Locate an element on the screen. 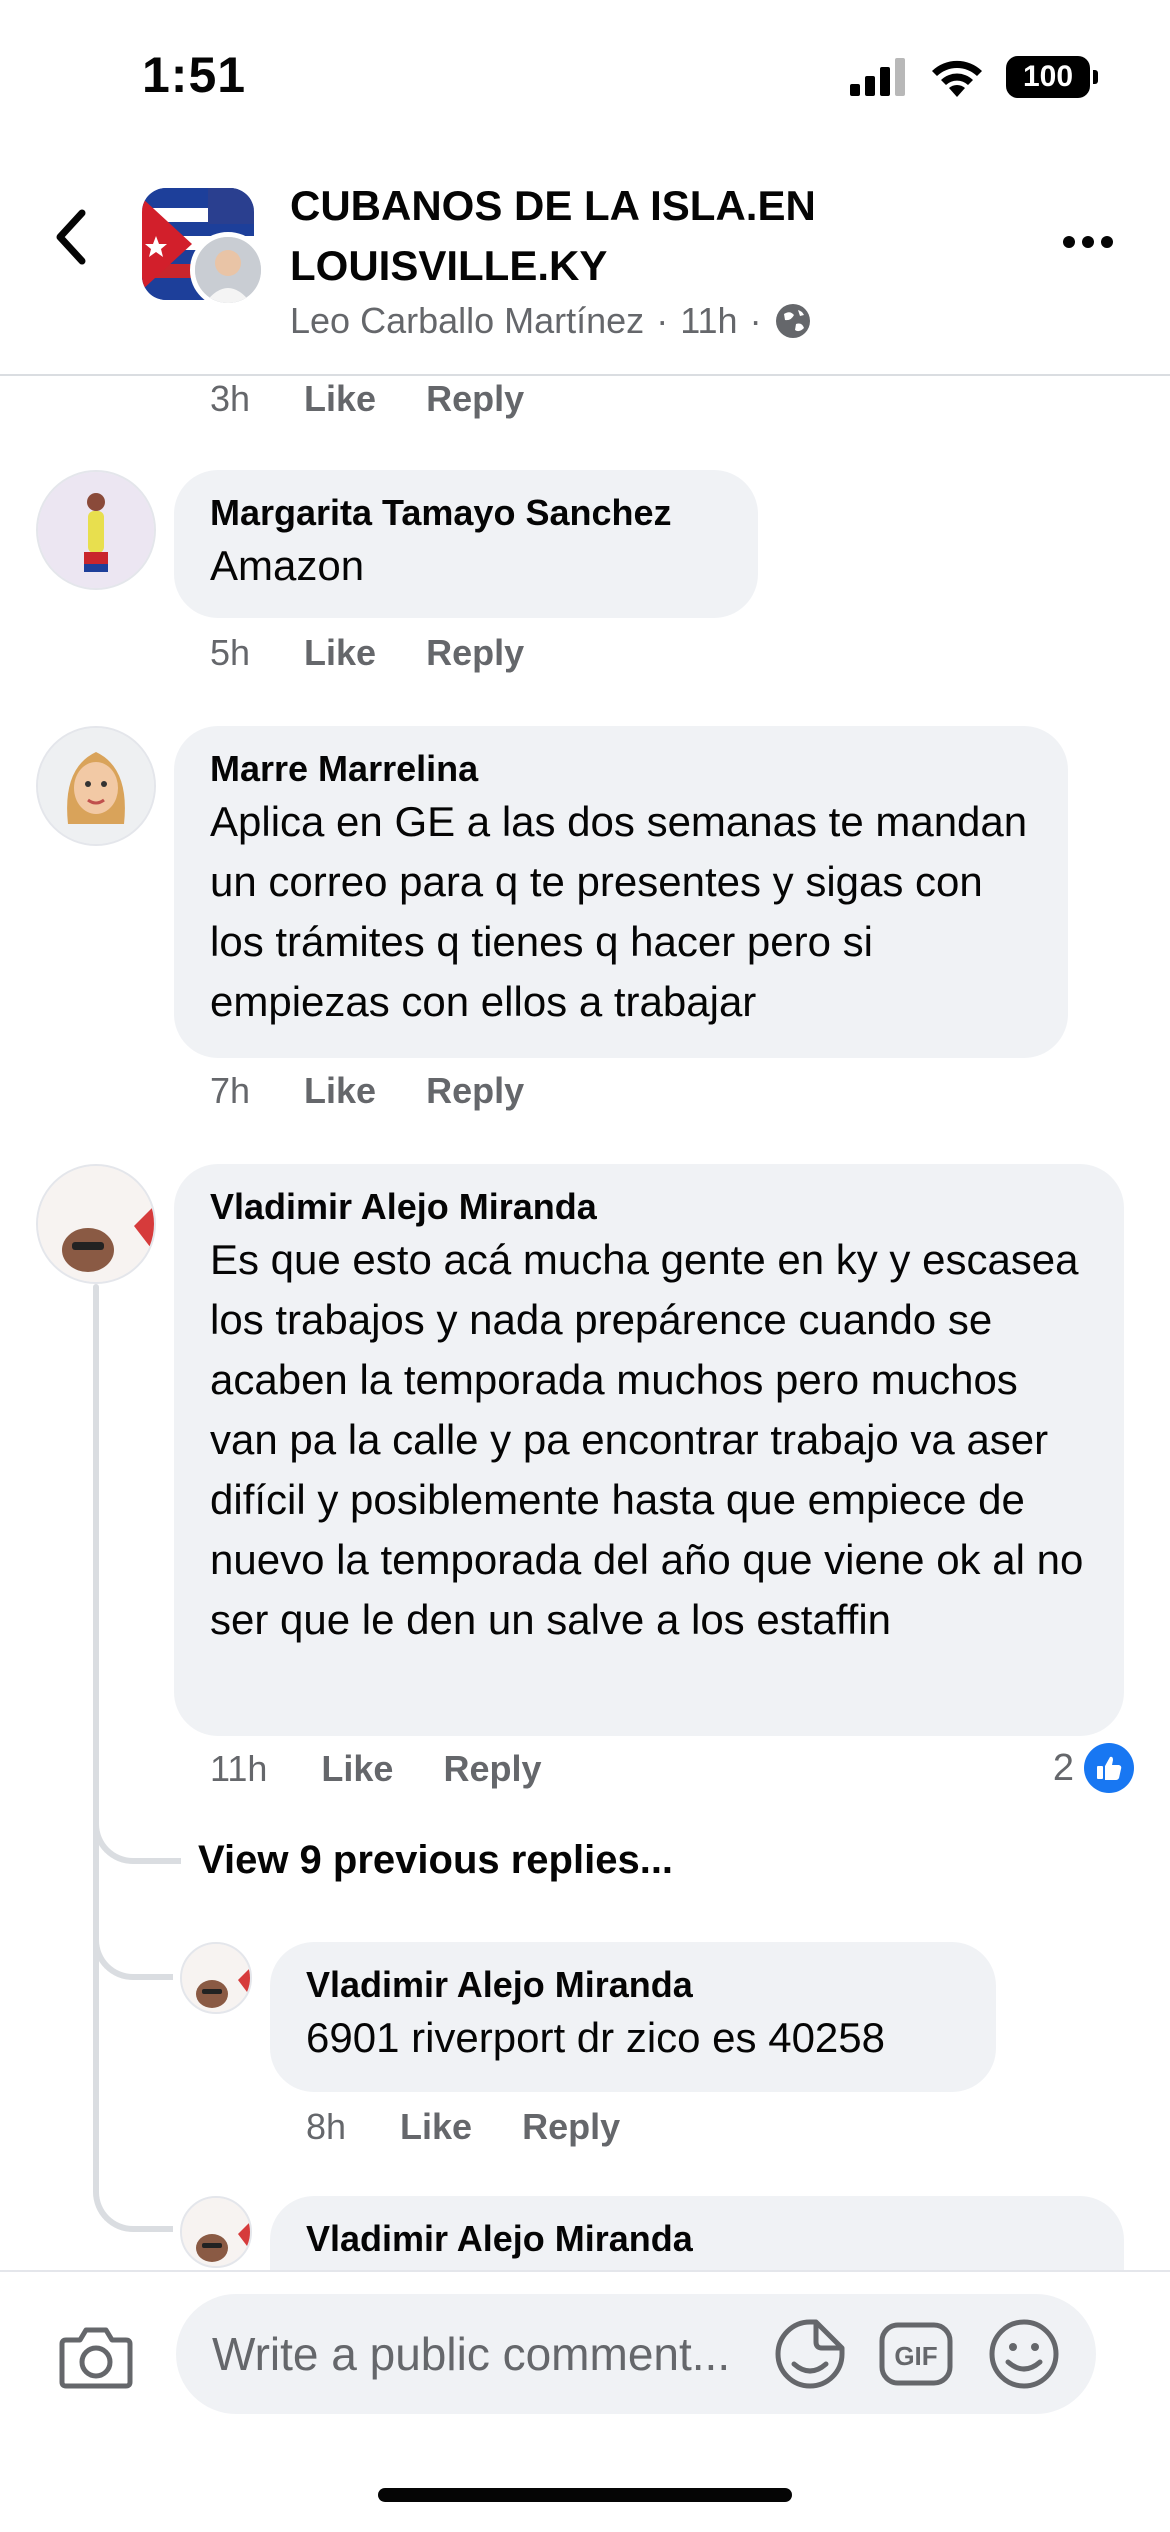 This screenshot has width=1170, height=2532. sticker-button is located at coordinates (810, 2354).